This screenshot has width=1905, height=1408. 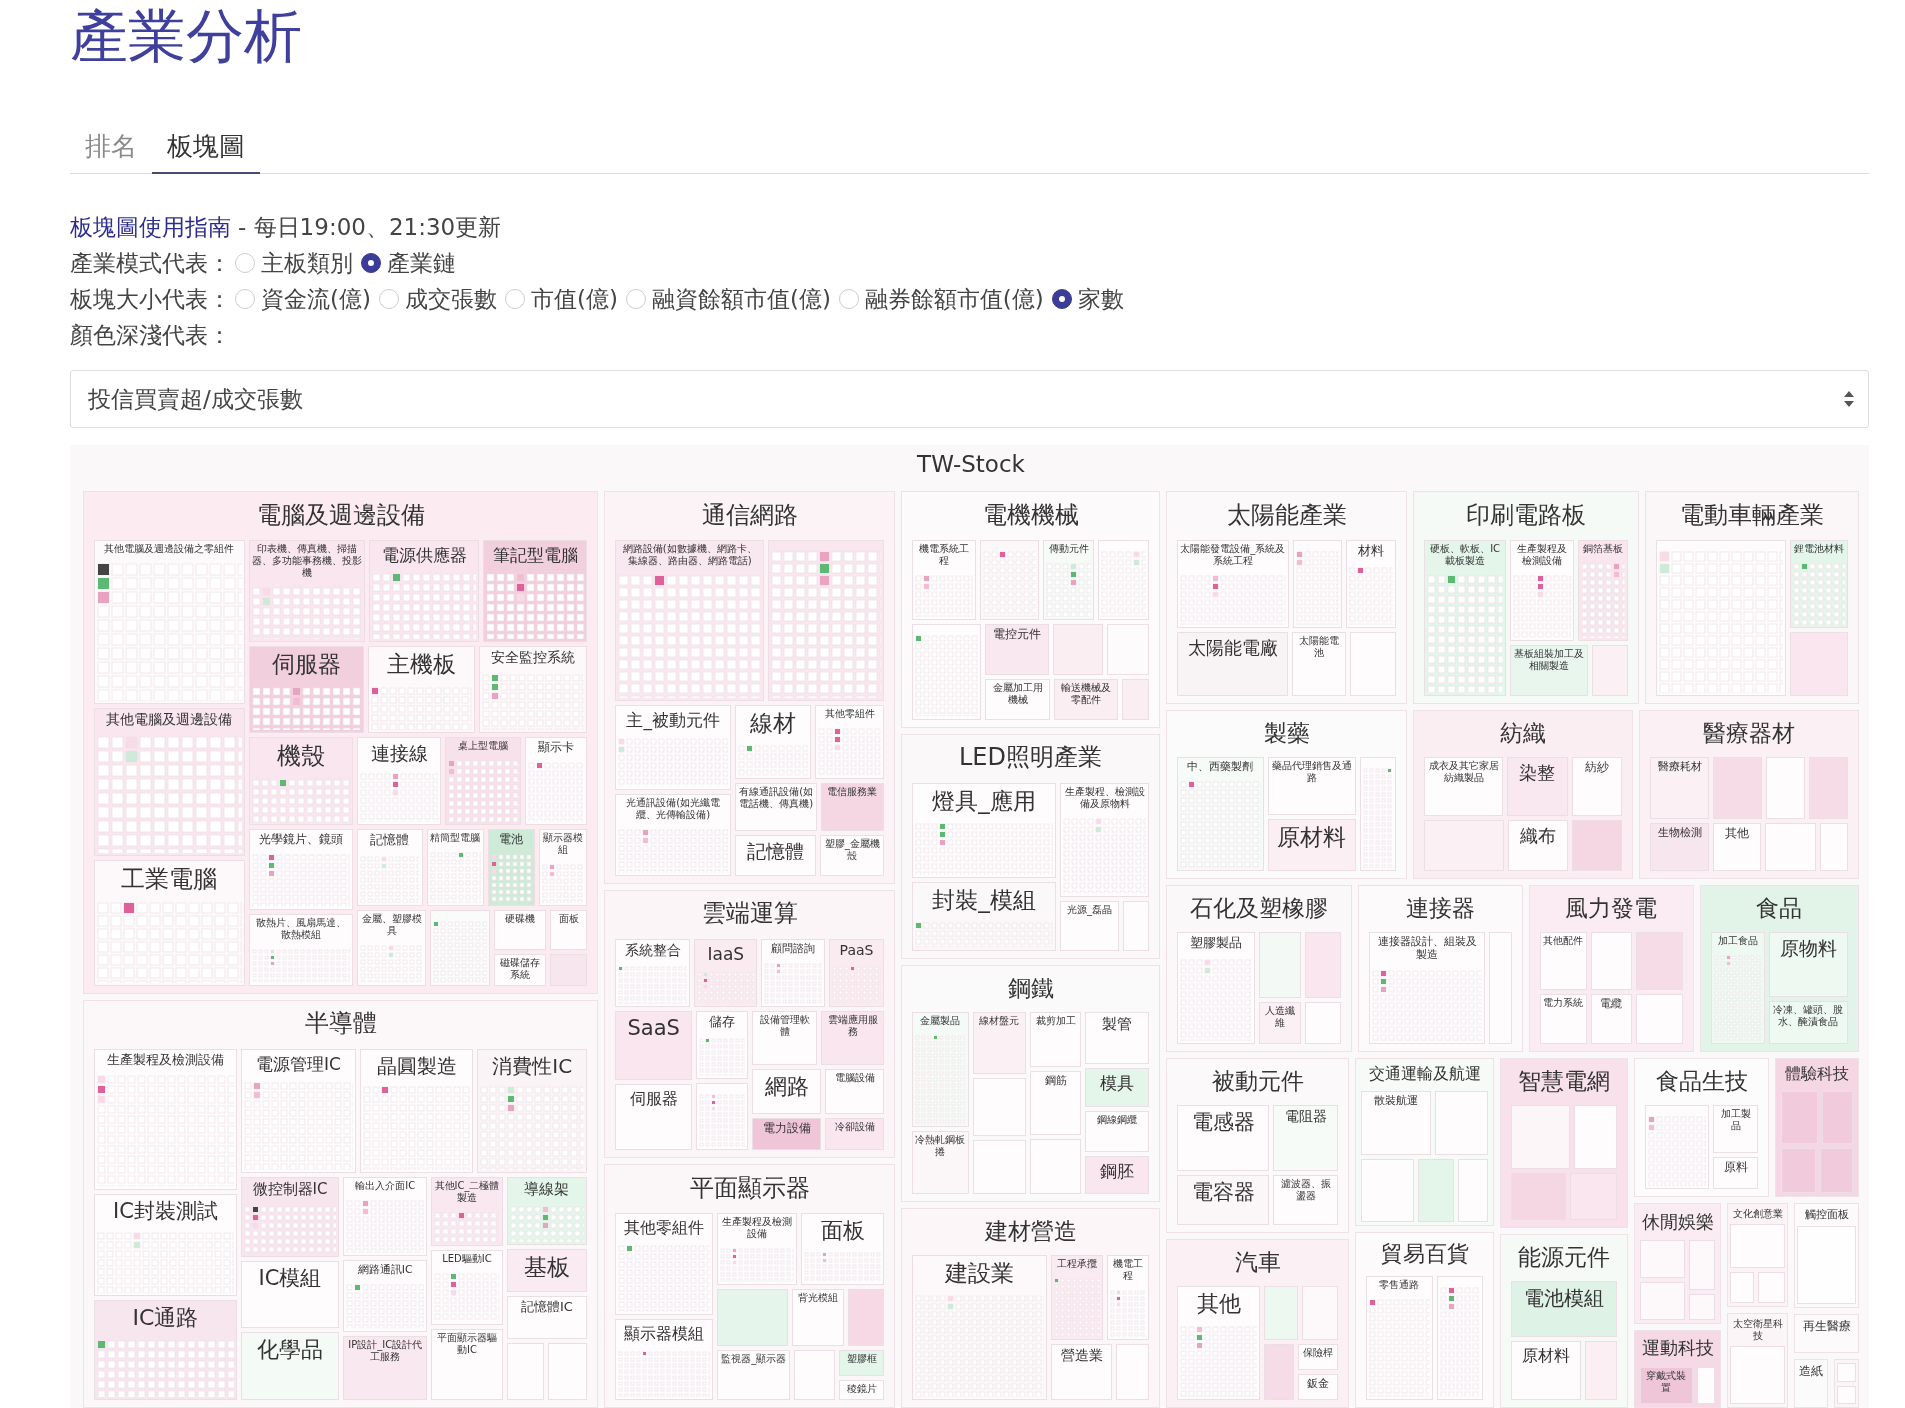 I want to click on industry-label: IC通路, so click(x=165, y=1318).